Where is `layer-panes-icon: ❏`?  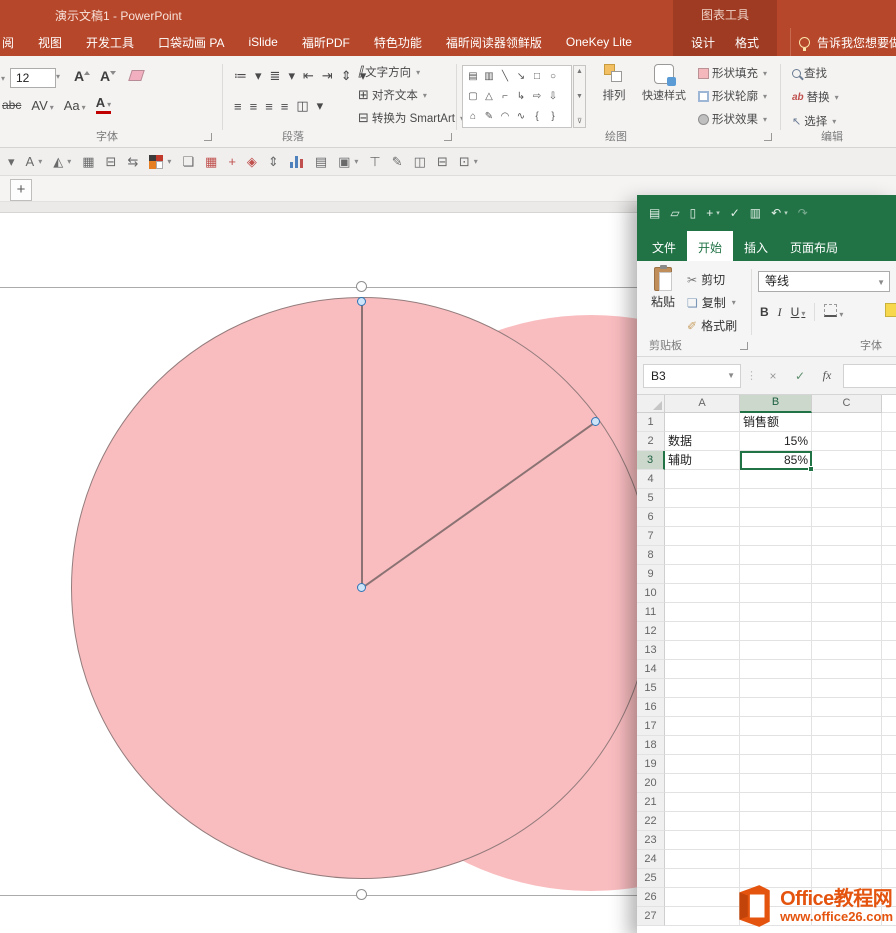
layer-panes-icon: ❏ is located at coordinates (188, 161).